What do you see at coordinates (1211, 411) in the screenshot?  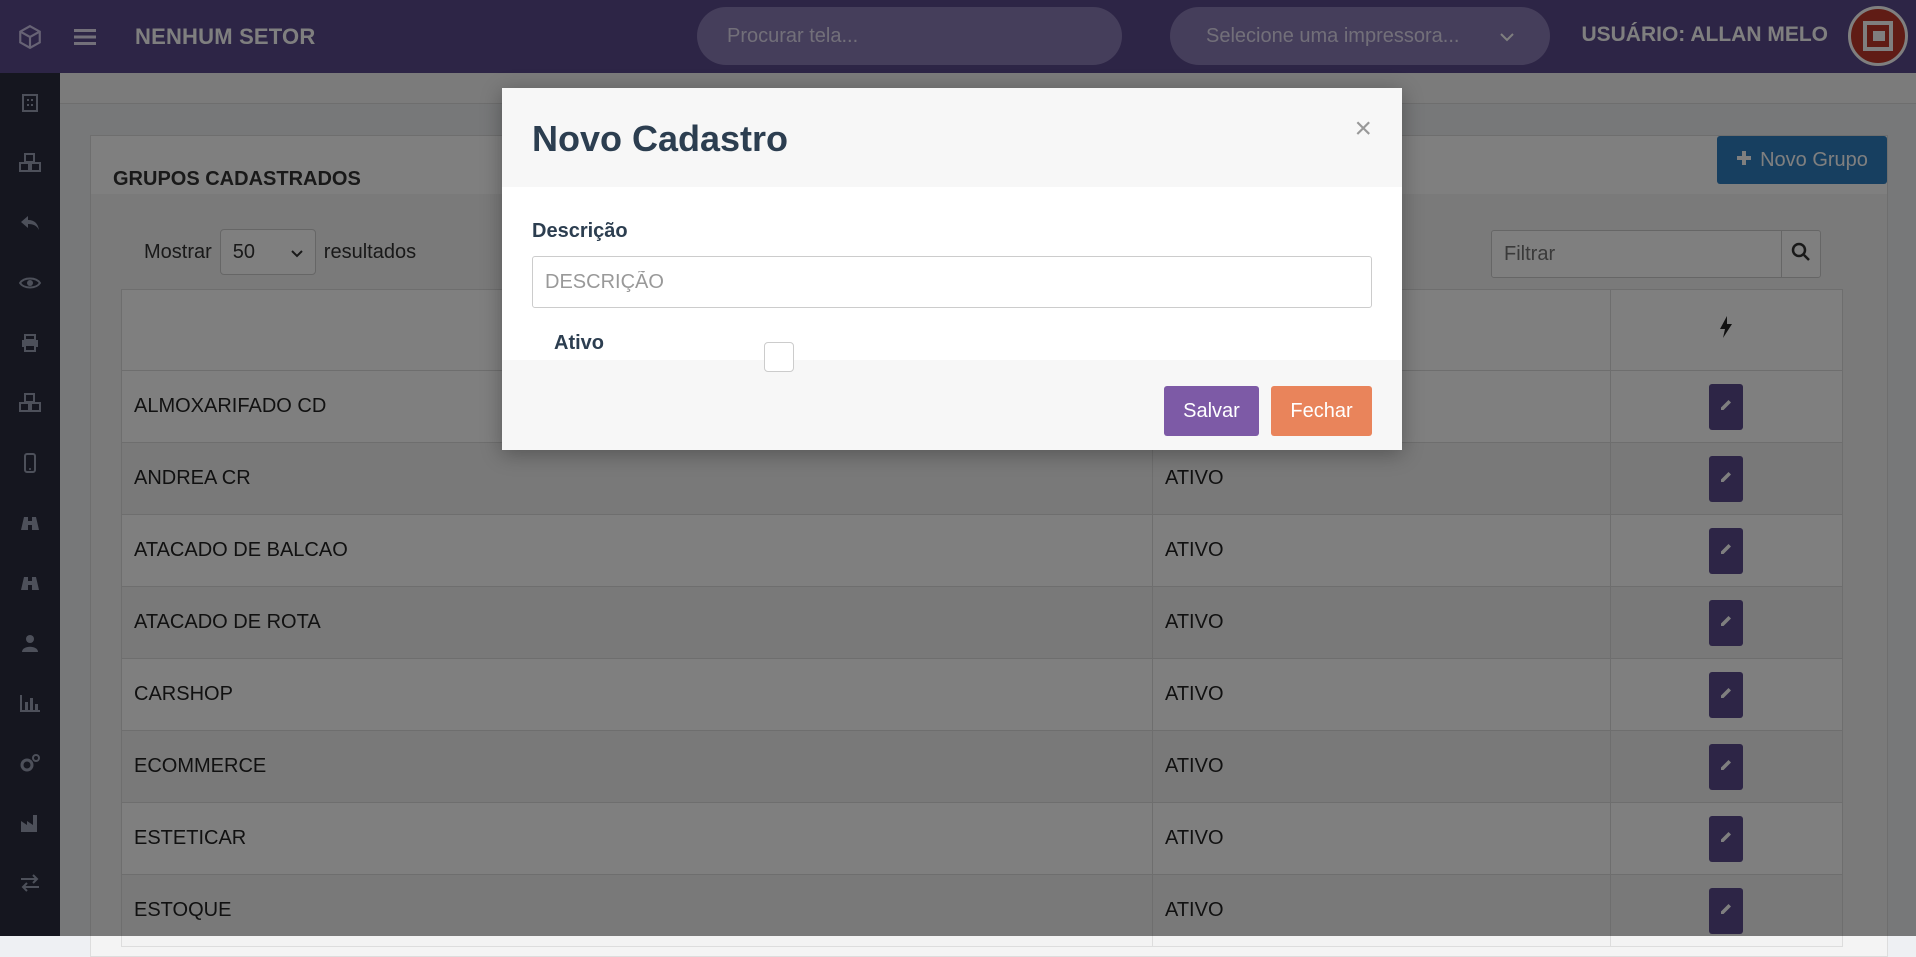 I see `save-button: Salvar` at bounding box center [1211, 411].